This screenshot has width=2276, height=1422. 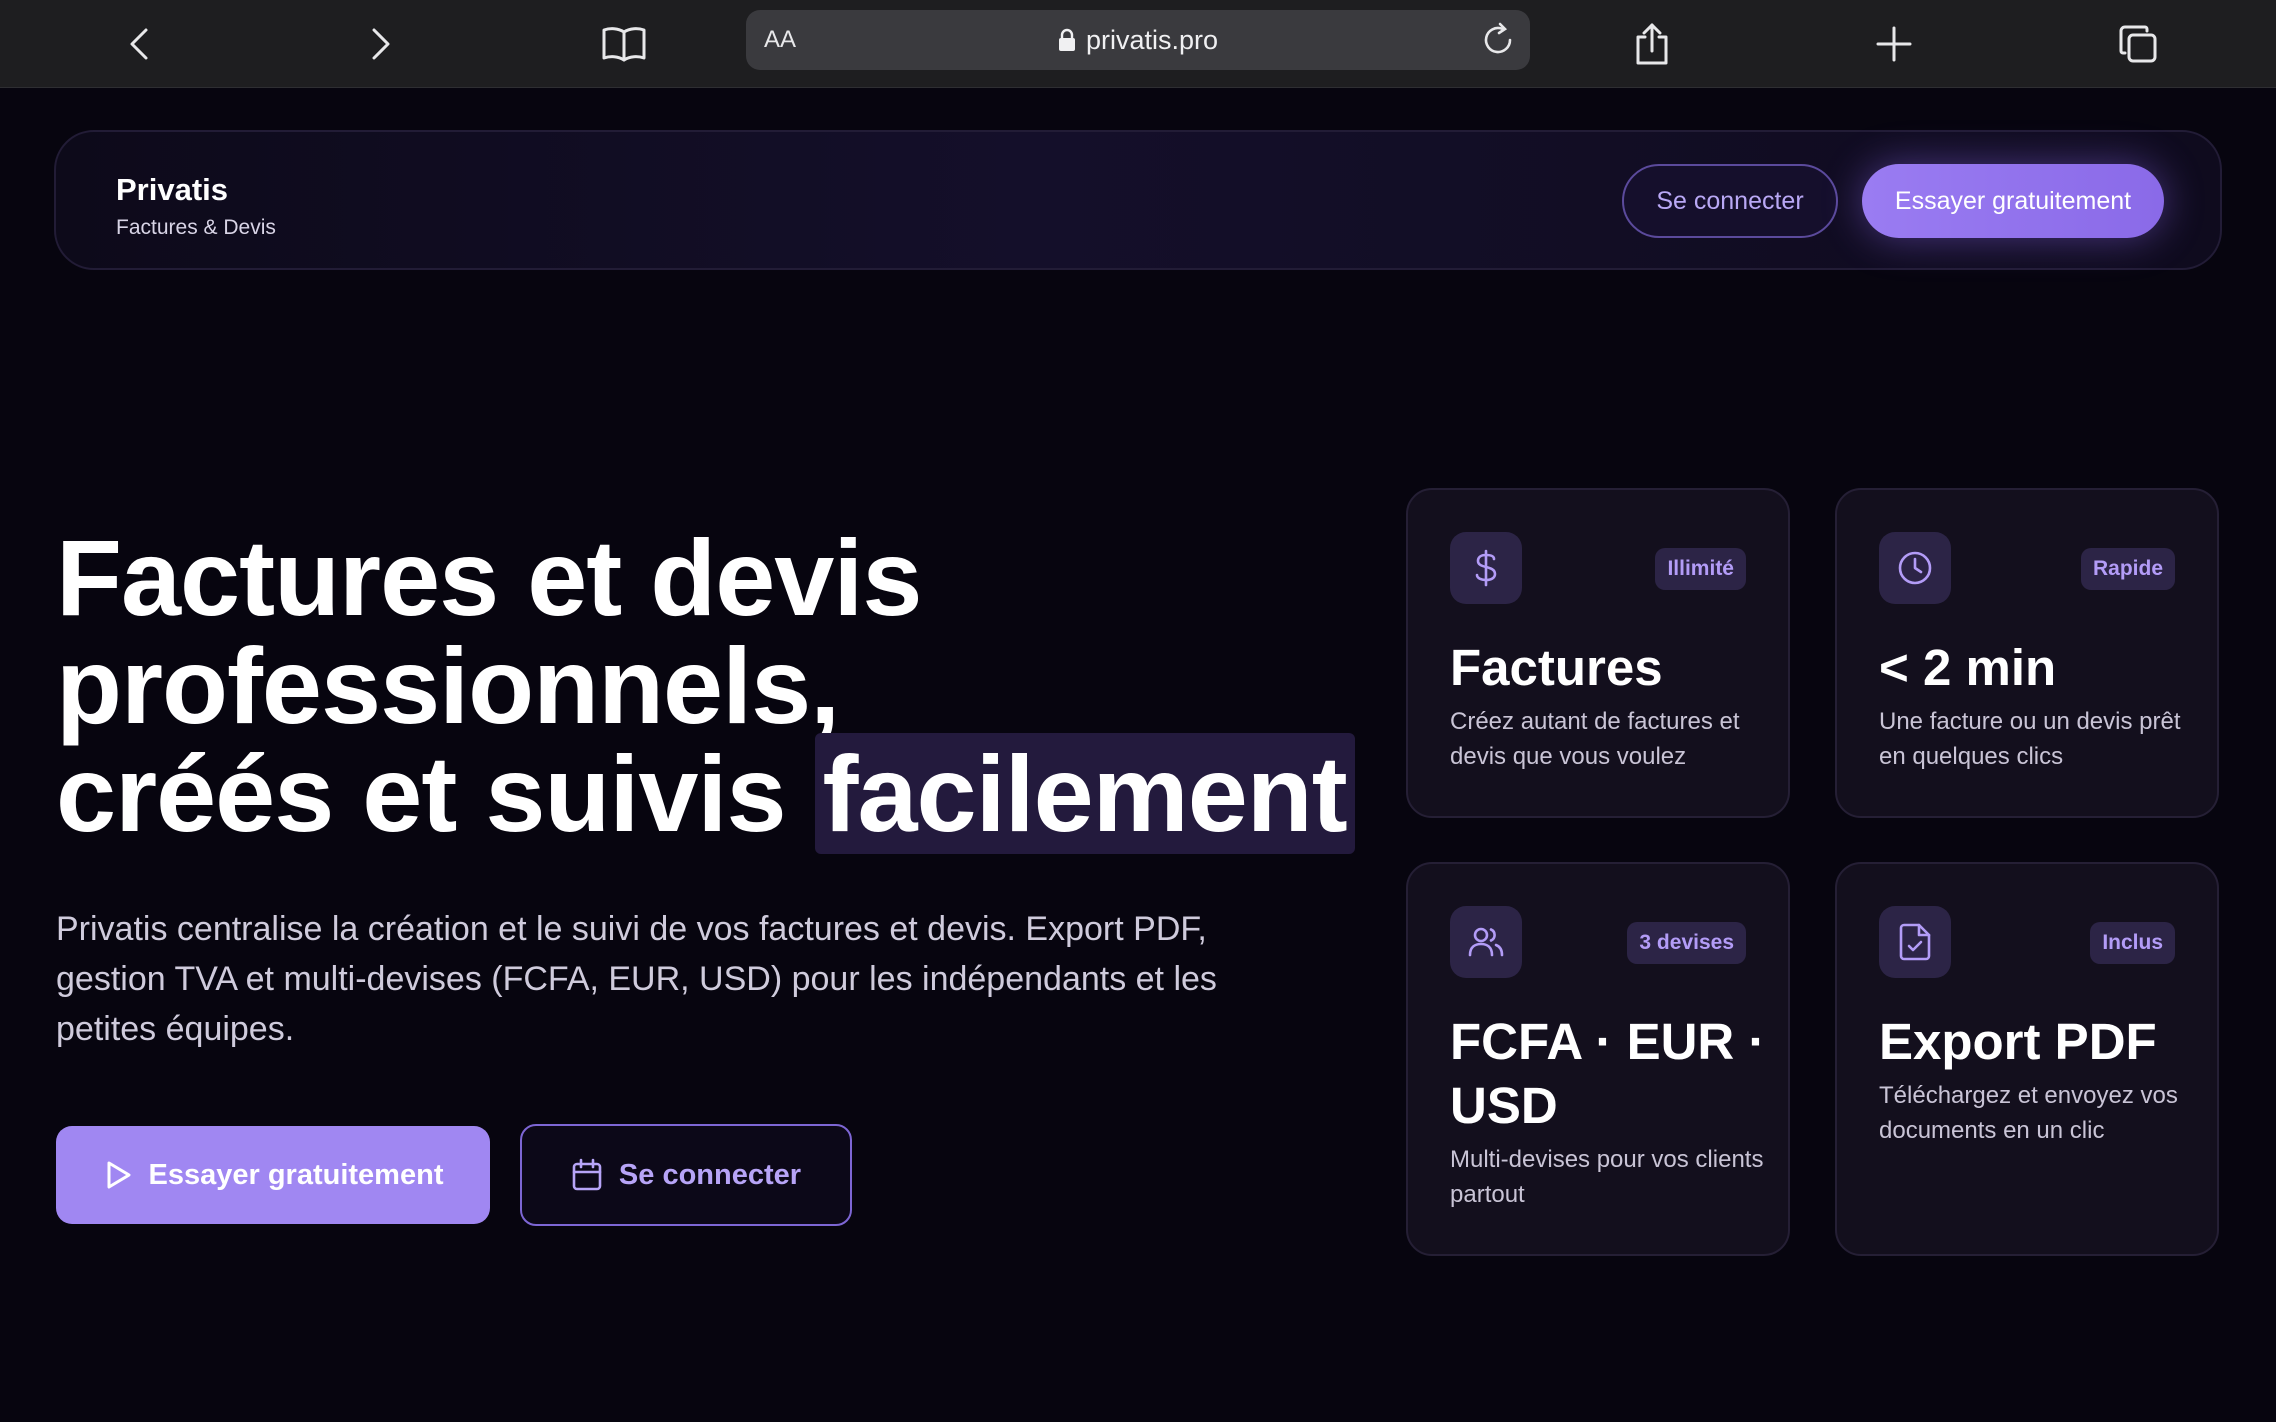 What do you see at coordinates (1486, 568) in the screenshot?
I see `dollar-icon` at bounding box center [1486, 568].